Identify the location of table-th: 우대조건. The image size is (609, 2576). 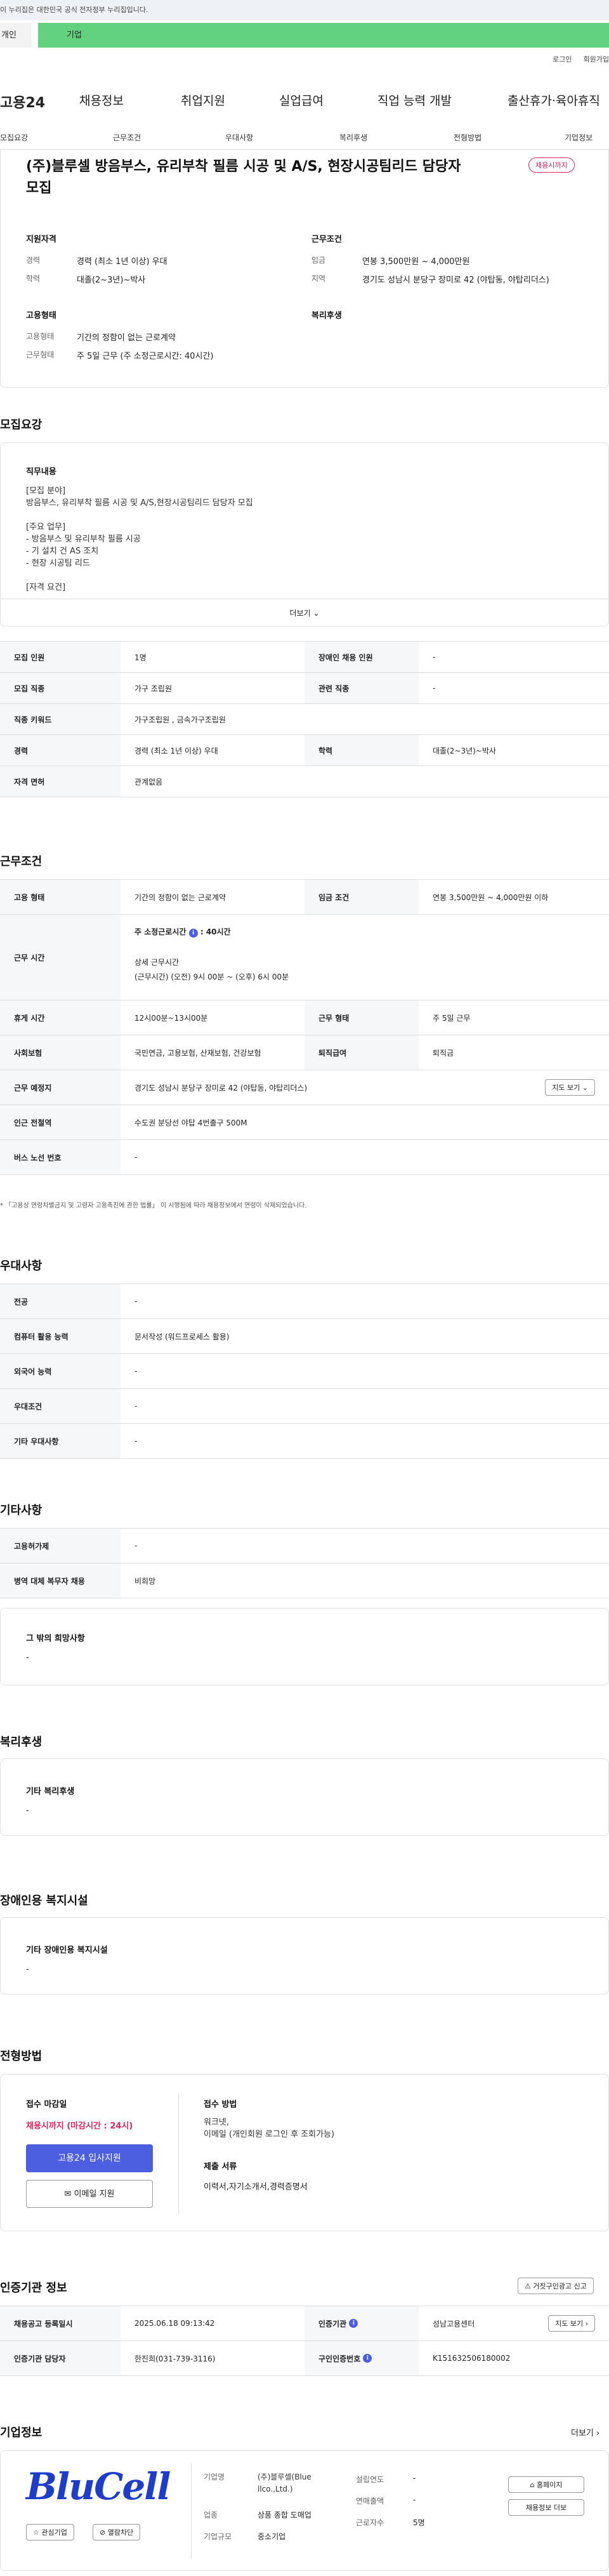
(60, 1406).